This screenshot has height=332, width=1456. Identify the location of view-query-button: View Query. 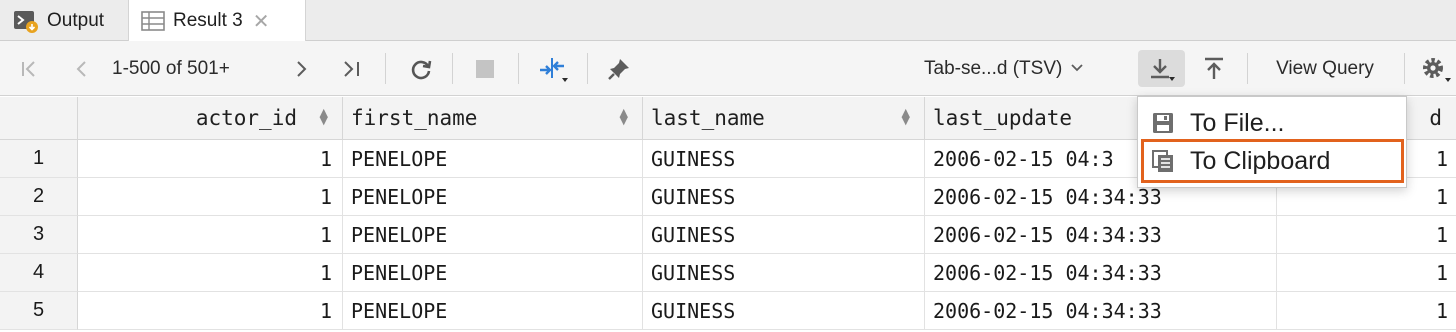
(1325, 68).